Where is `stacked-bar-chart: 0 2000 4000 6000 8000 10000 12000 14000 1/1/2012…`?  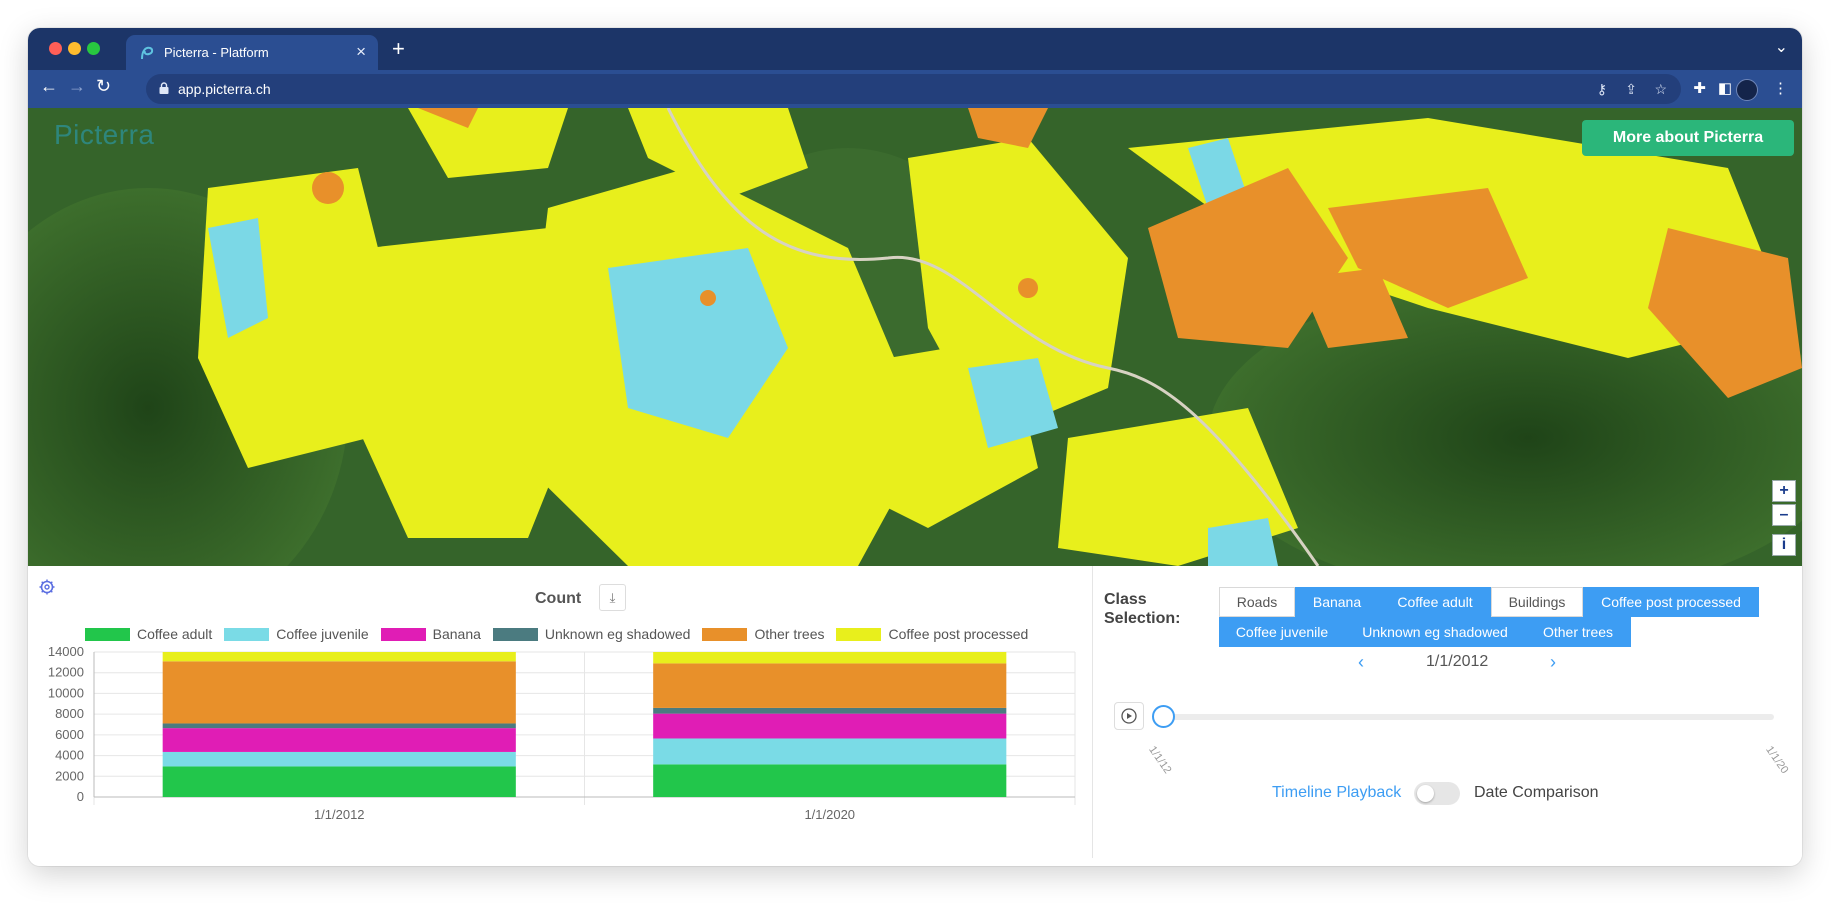
stacked-bar-chart: 0 2000 4000 6000 8000 10000 12000 14000 1/1/2012… is located at coordinates (562, 733).